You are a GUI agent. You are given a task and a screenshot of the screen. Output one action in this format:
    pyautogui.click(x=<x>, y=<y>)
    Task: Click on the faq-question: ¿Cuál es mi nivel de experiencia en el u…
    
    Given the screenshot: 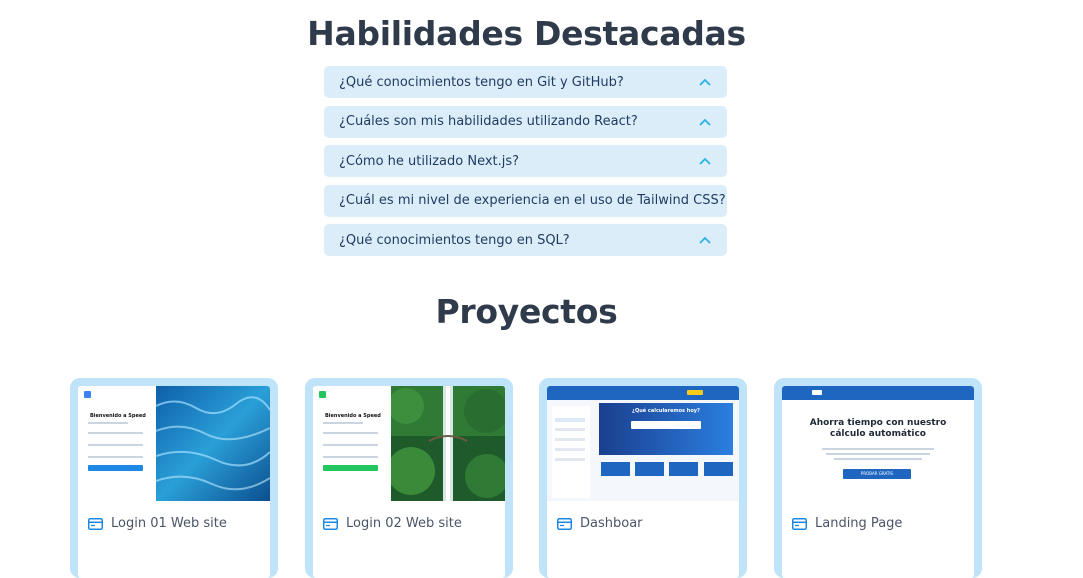 What is the action you would take?
    pyautogui.click(x=532, y=200)
    